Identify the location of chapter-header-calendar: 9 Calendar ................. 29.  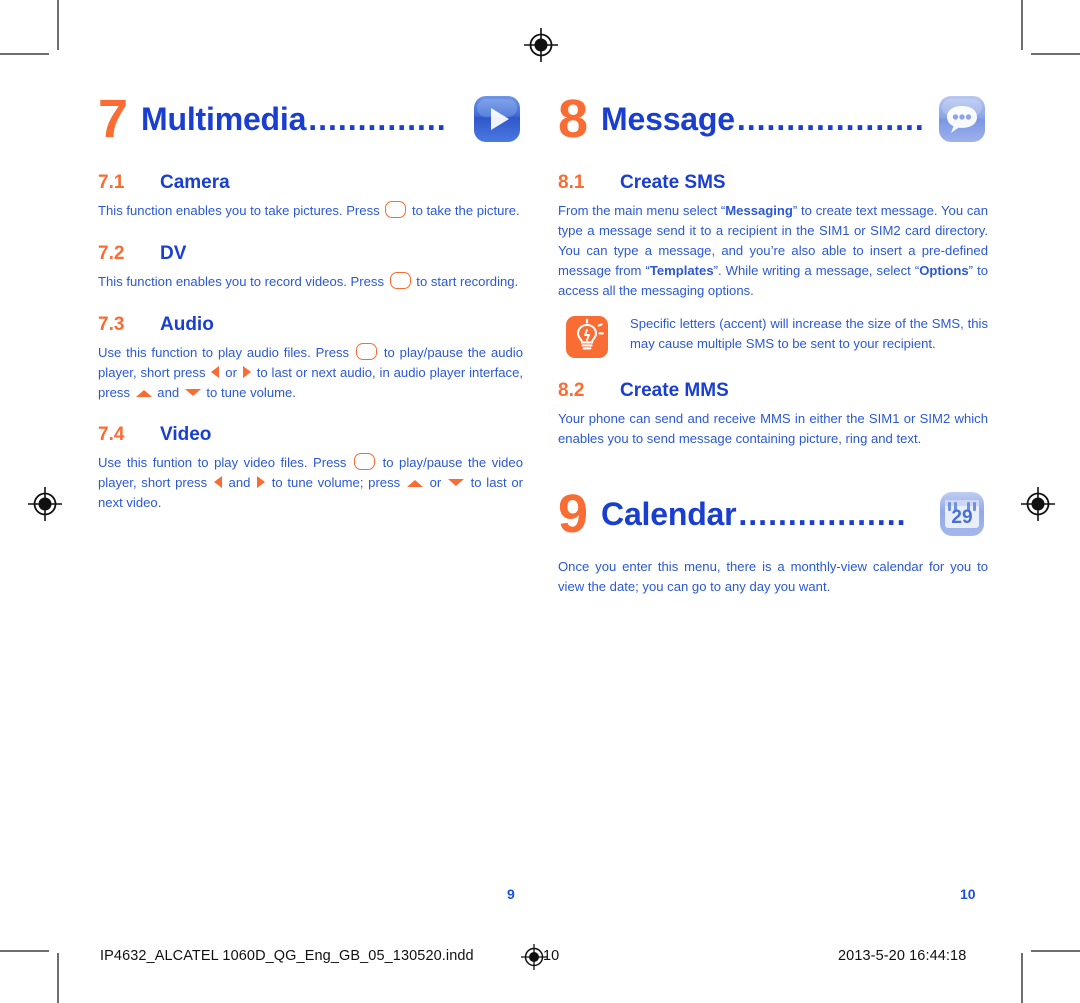
(773, 514).